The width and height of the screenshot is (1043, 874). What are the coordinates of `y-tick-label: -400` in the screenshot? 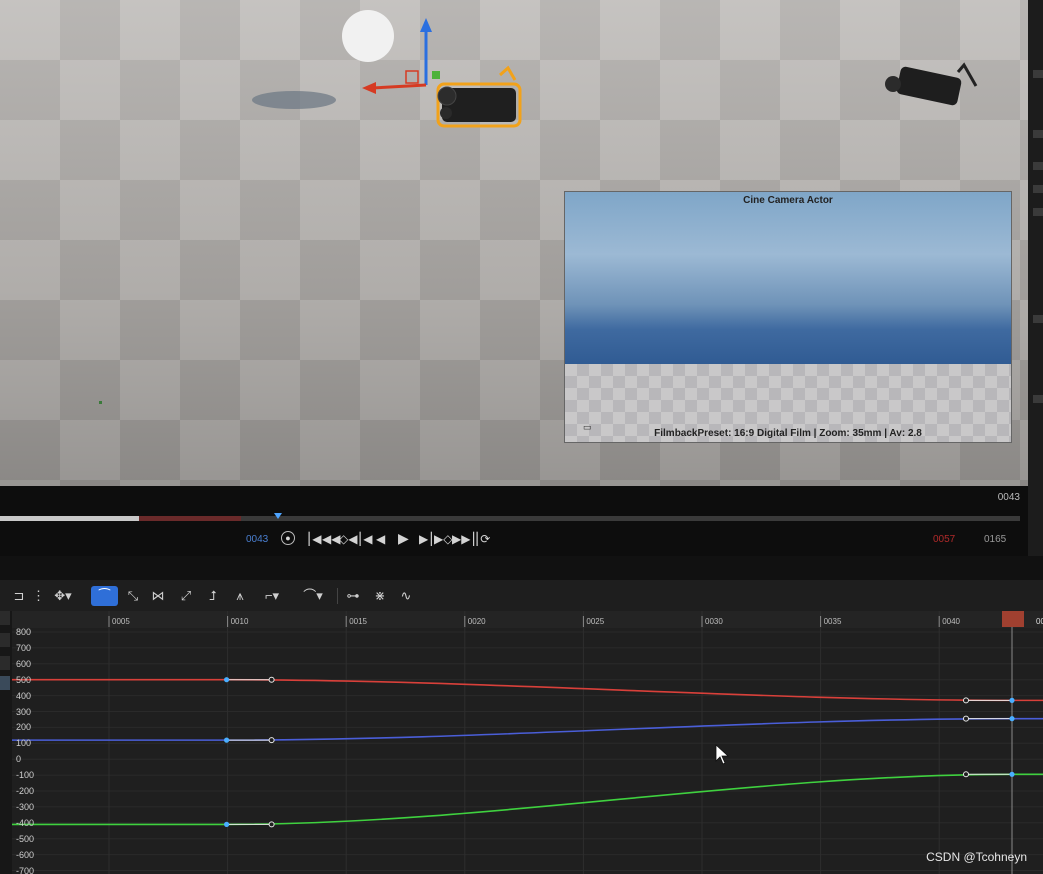 It's located at (25, 822).